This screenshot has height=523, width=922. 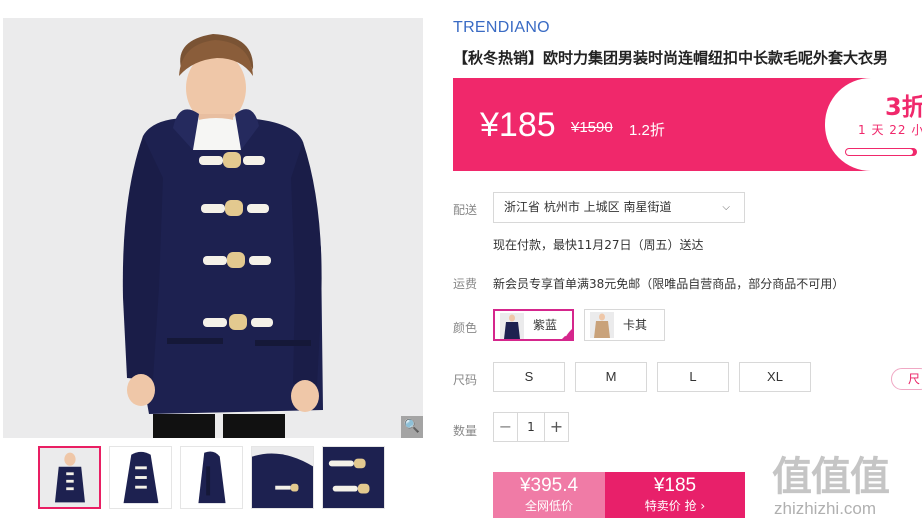 What do you see at coordinates (211, 477) in the screenshot?
I see `thumbnail-side` at bounding box center [211, 477].